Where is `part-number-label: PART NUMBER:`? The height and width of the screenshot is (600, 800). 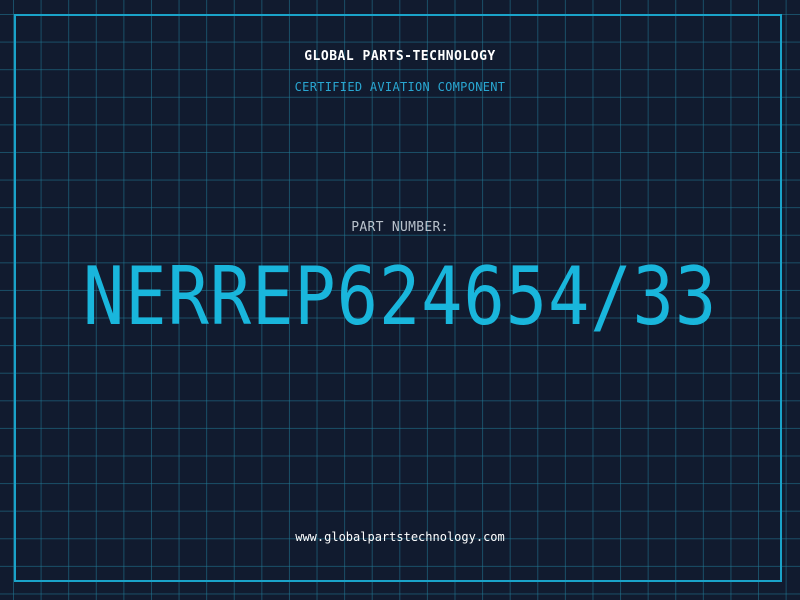 part-number-label: PART NUMBER: is located at coordinates (400, 227).